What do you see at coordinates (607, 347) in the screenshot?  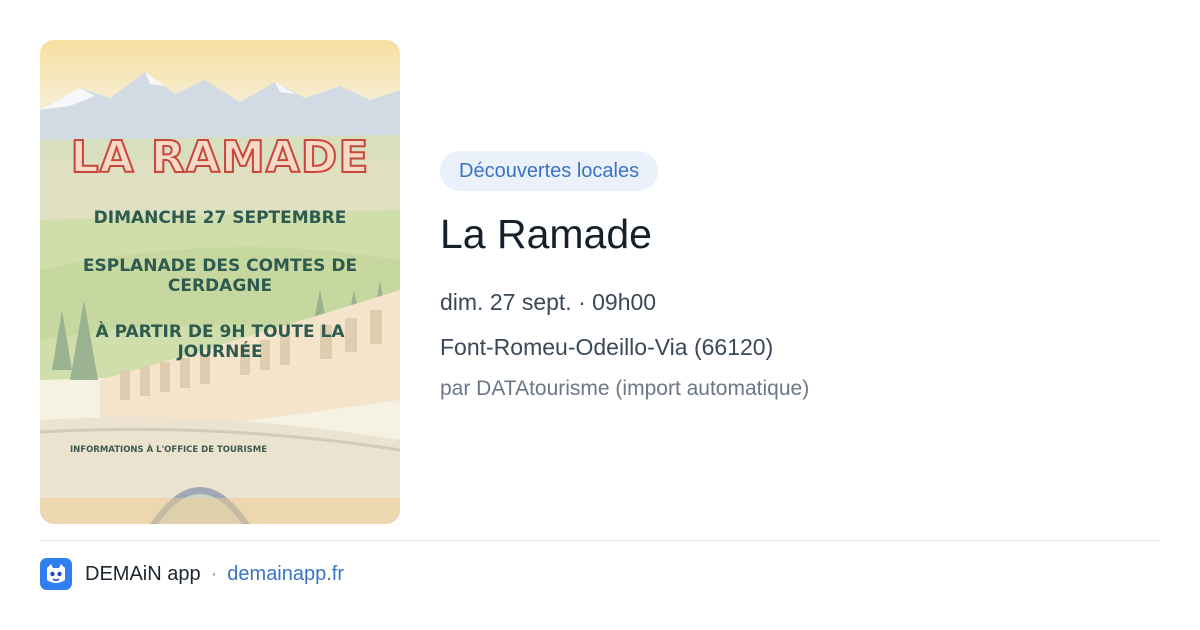 I see `event-location: Font-Romeu-Odeillo-Via (66120)` at bounding box center [607, 347].